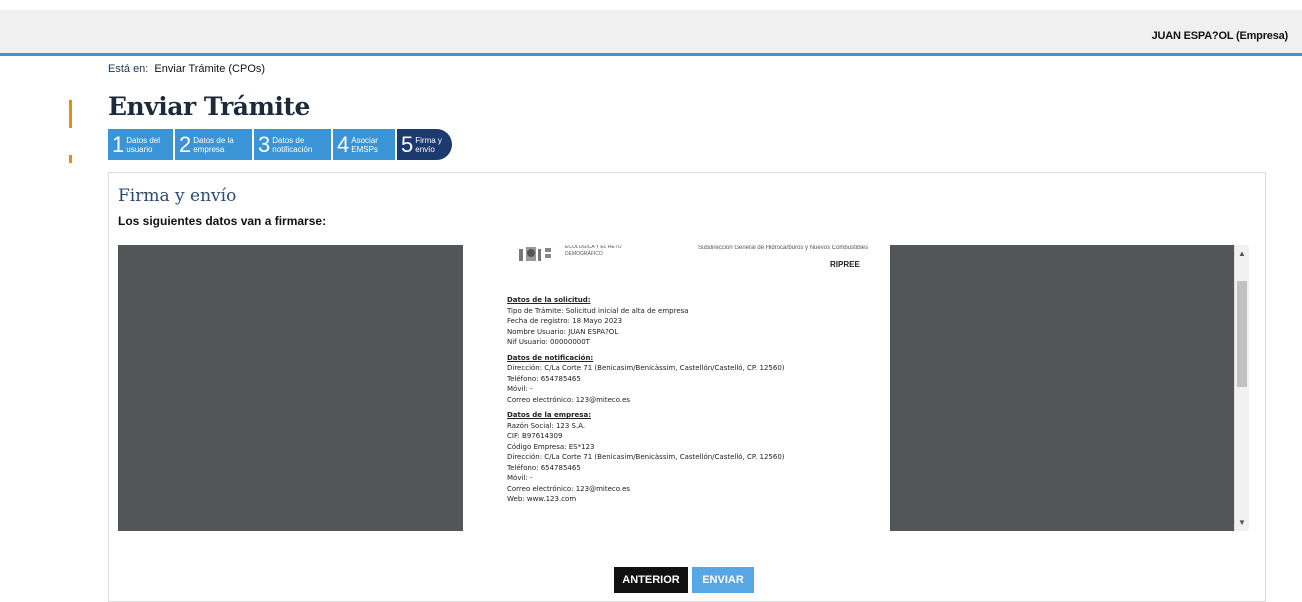  I want to click on app-header: JUAN ESPA?OL (Empresa), so click(651, 33).